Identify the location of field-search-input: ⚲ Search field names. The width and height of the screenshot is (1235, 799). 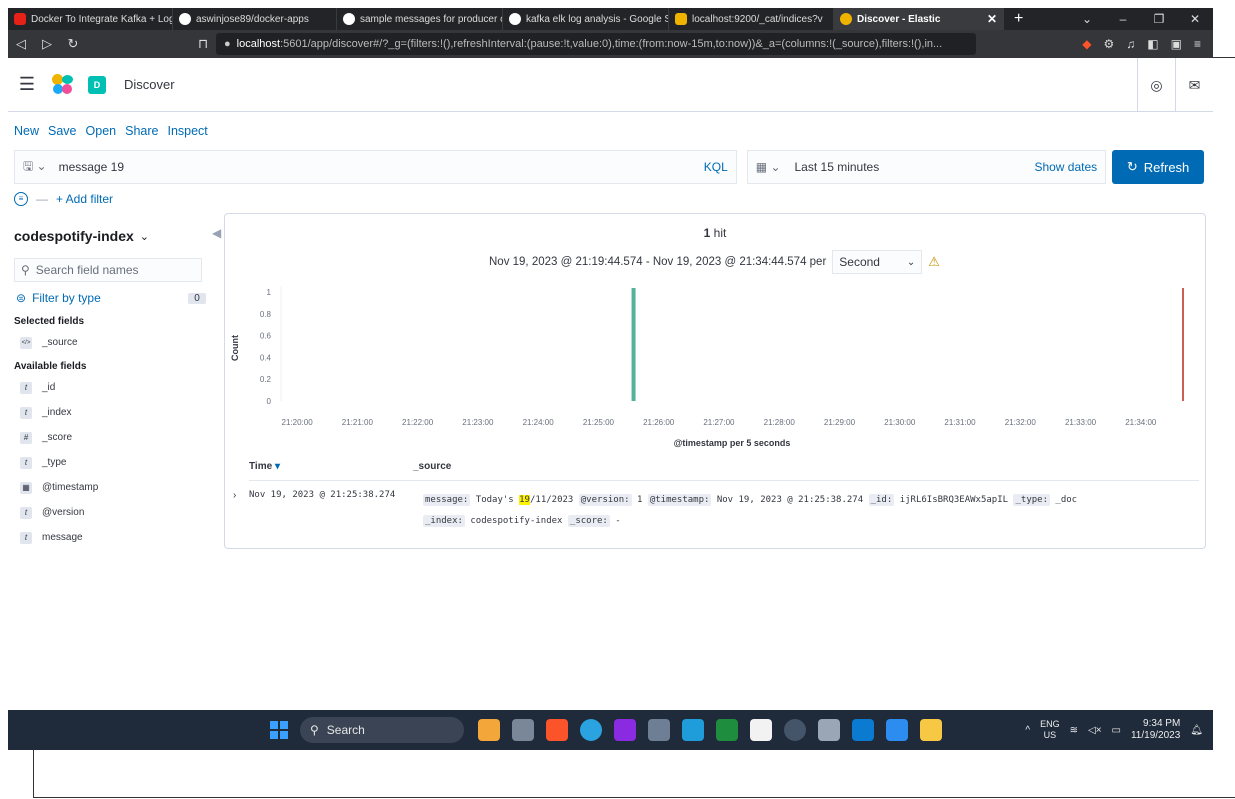
(108, 270).